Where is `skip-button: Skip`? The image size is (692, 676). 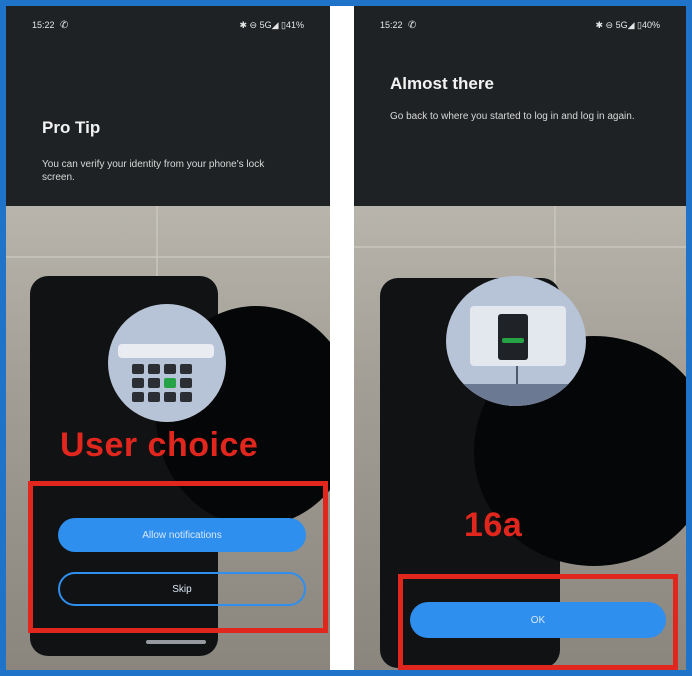 skip-button: Skip is located at coordinates (182, 589).